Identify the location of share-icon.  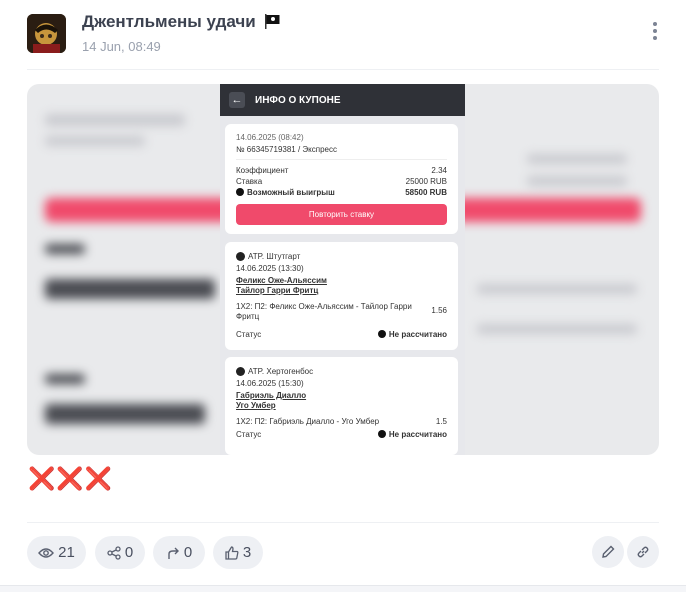
(114, 552).